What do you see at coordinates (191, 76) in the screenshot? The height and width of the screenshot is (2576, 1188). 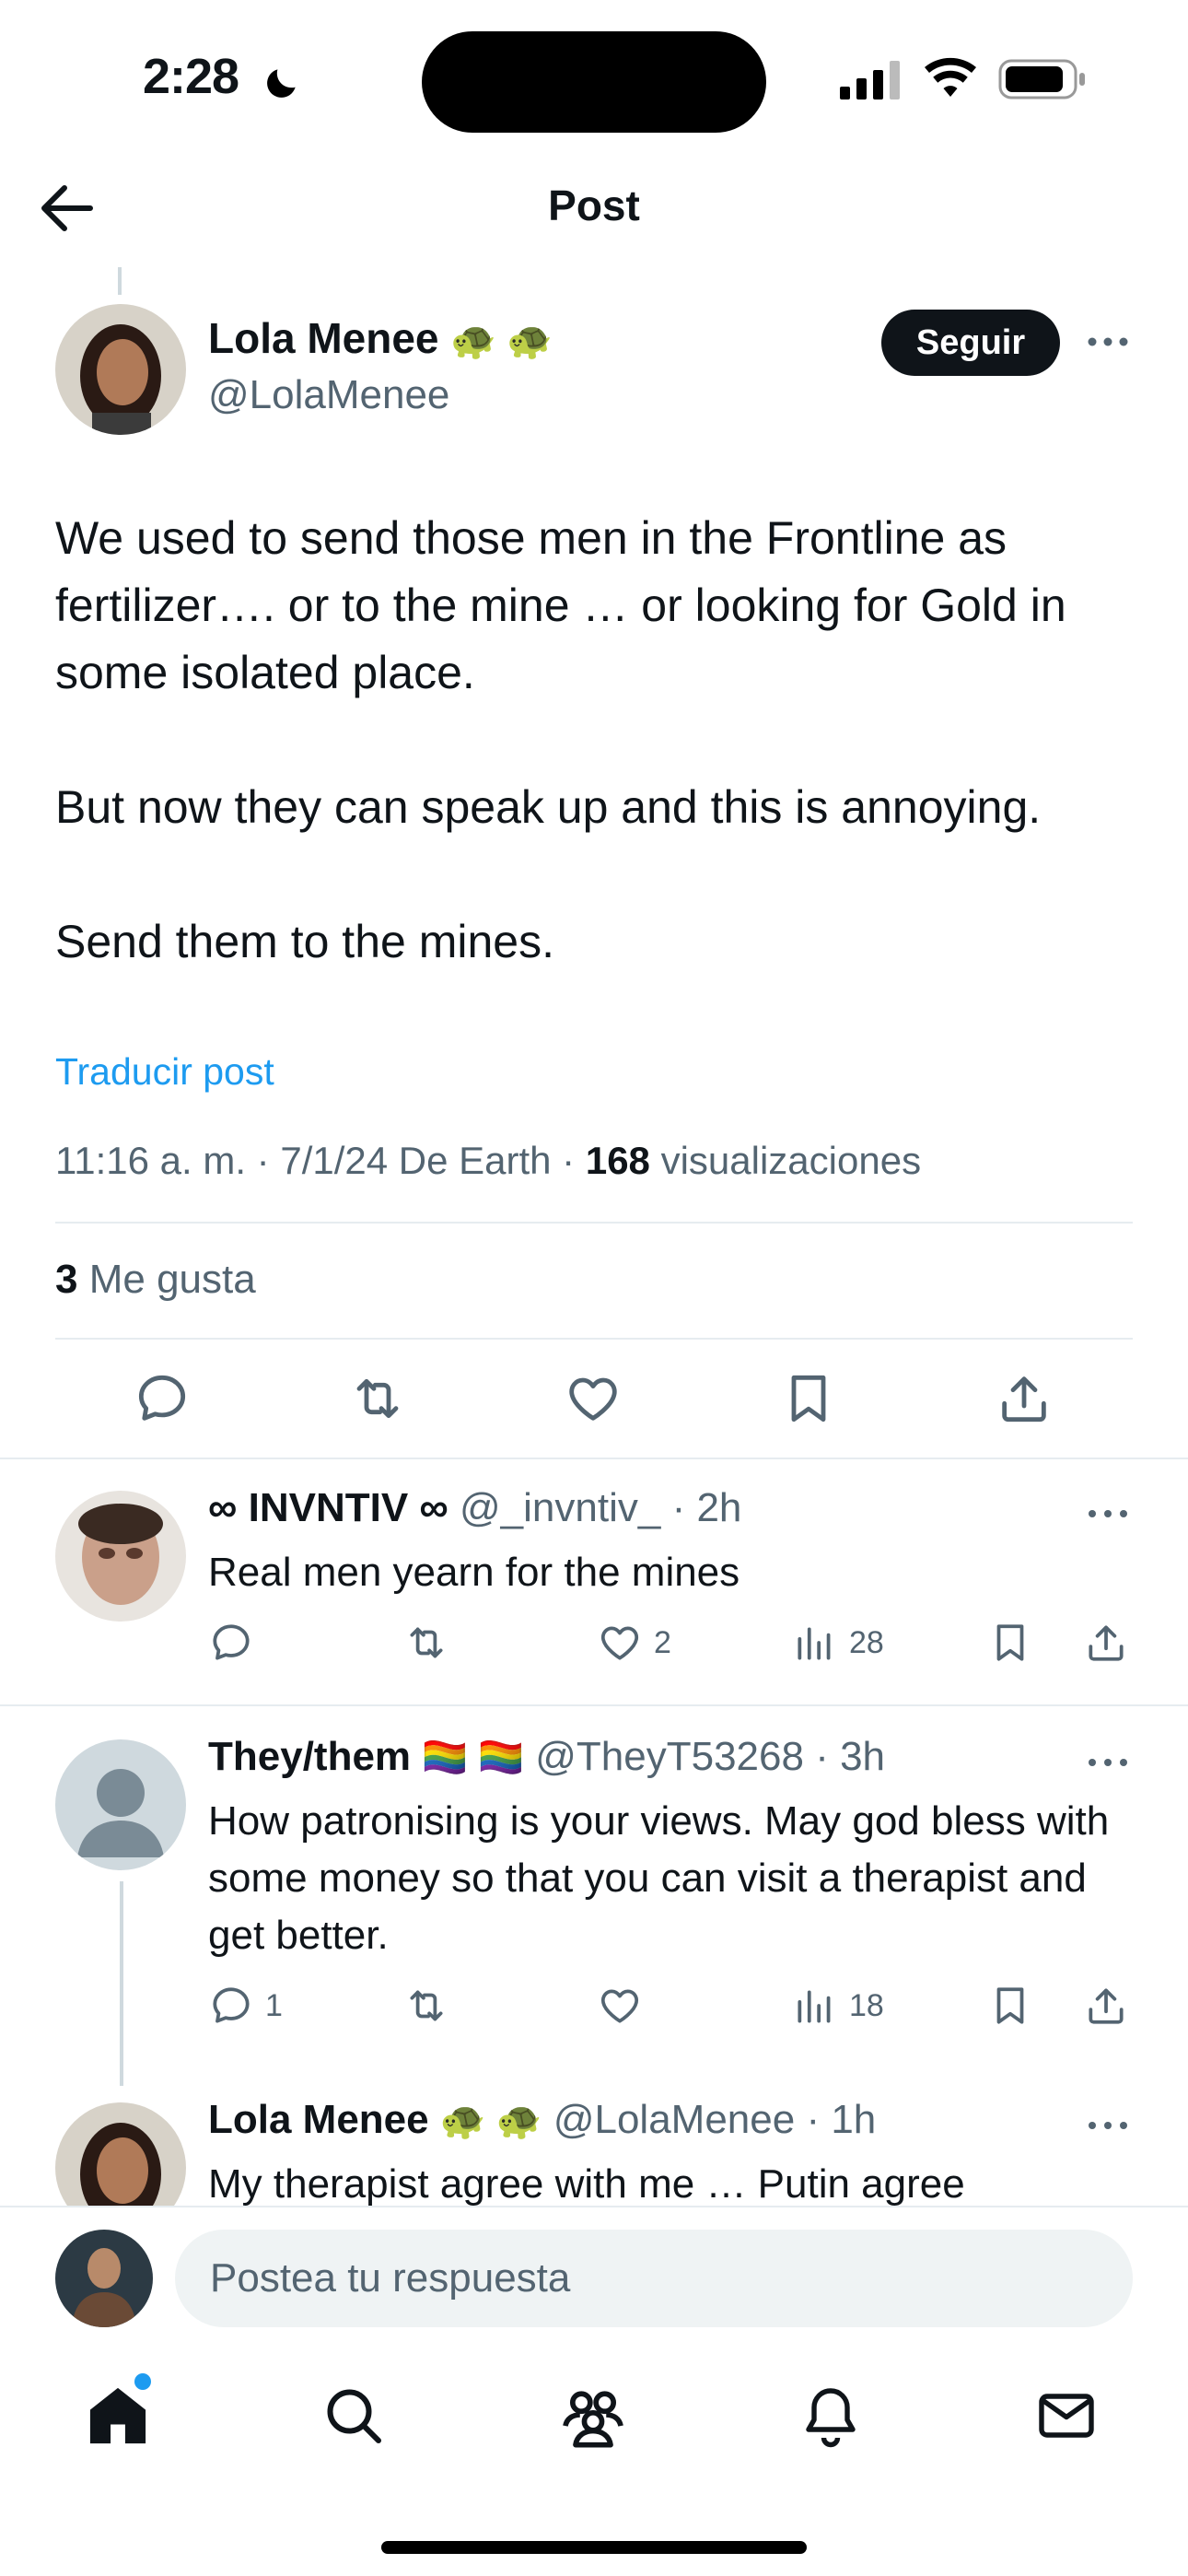 I see `status-time: 2:28` at bounding box center [191, 76].